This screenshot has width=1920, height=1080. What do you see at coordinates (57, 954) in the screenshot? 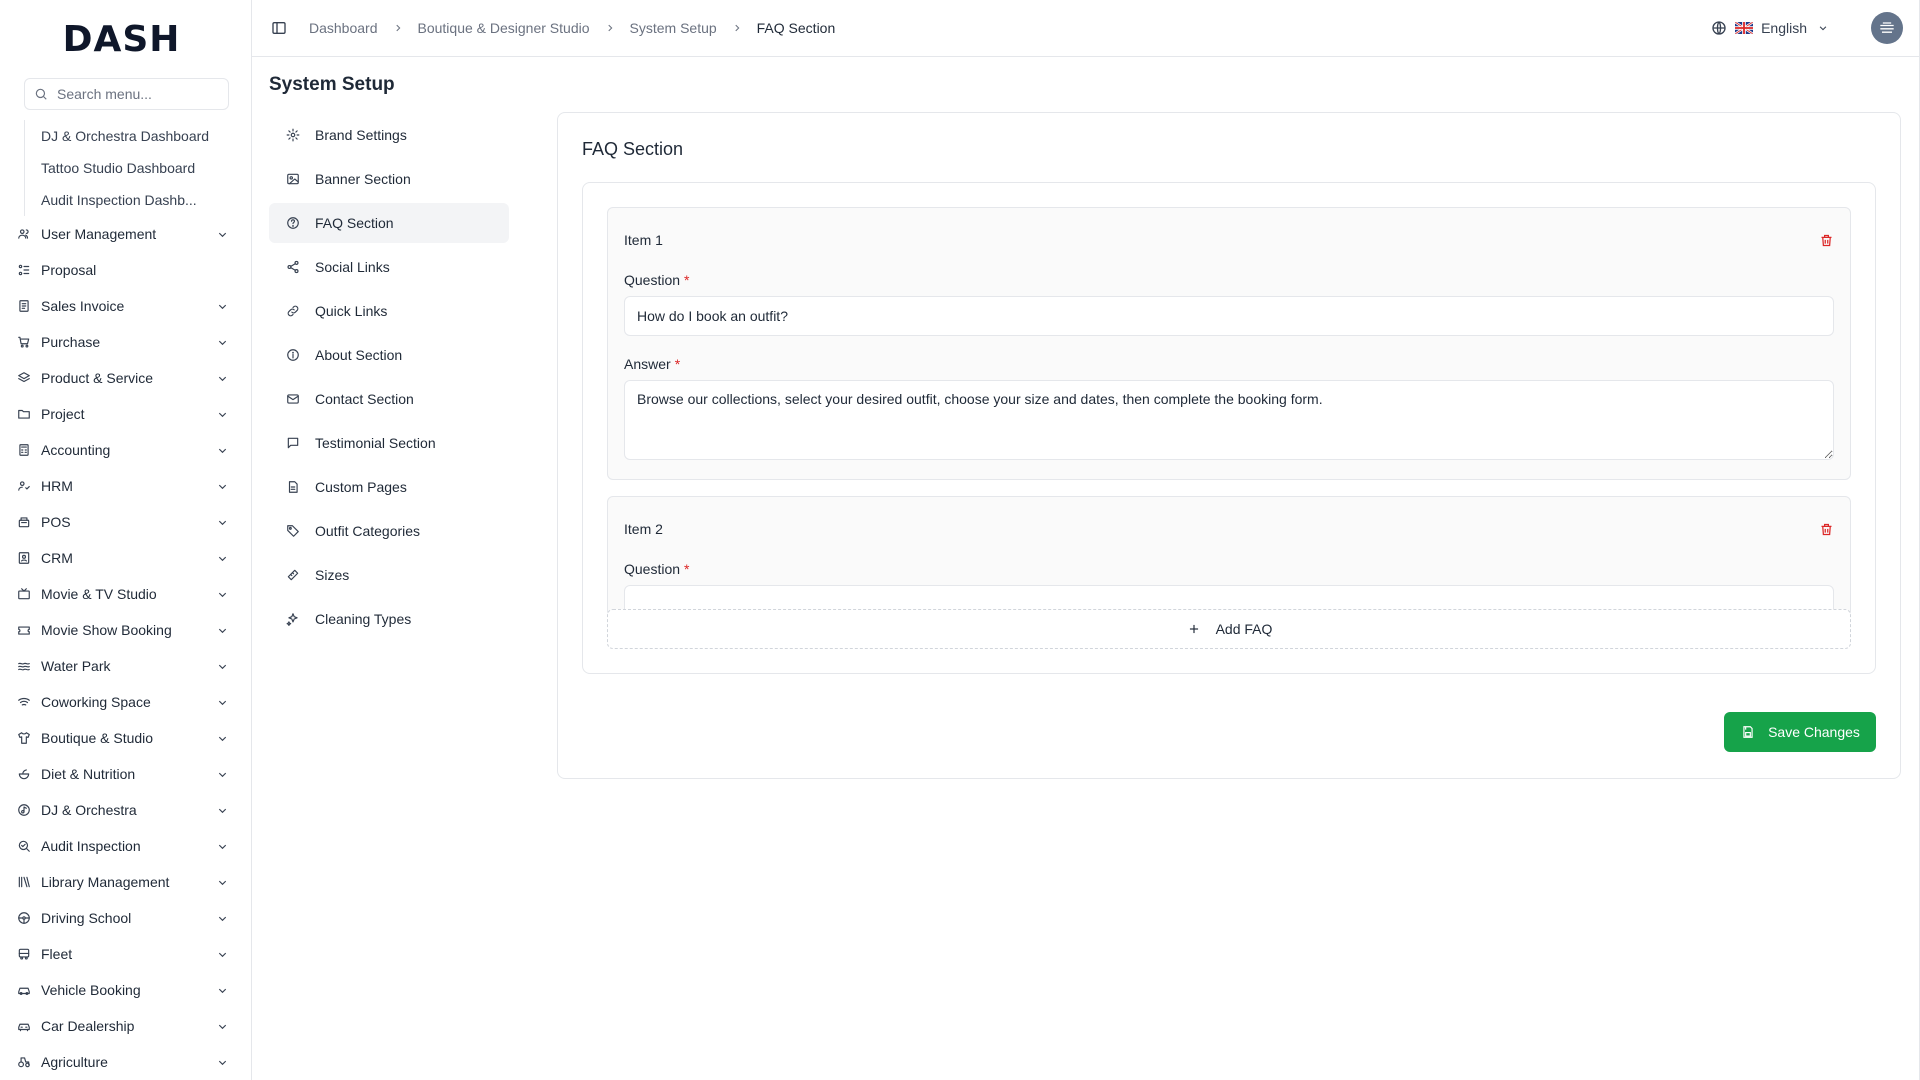
I see `sidebar-item-label: Fleet` at bounding box center [57, 954].